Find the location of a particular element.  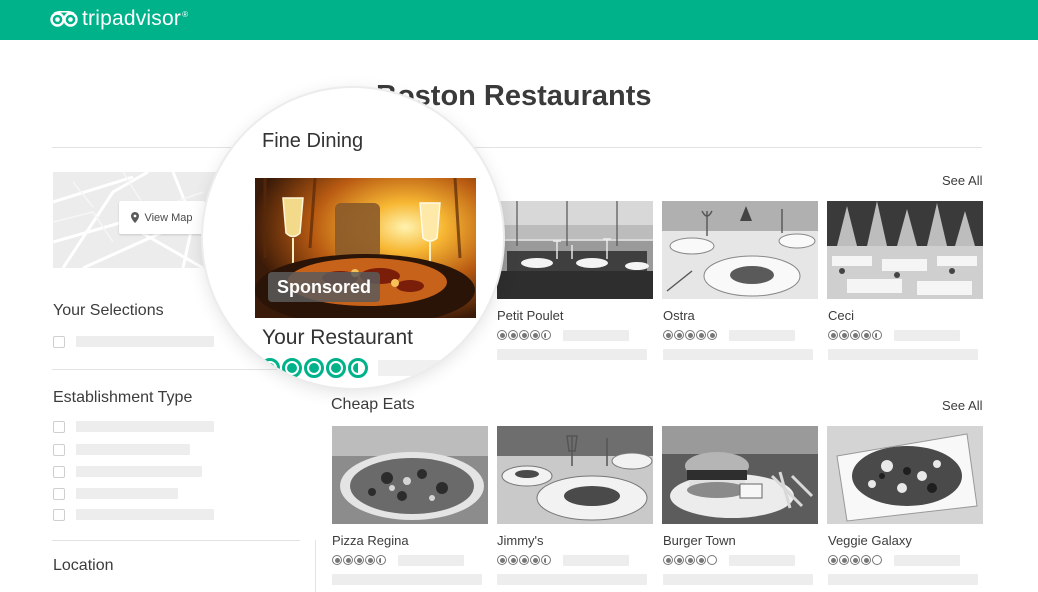

fine-dining-see-all-link: See All is located at coordinates (962, 180).